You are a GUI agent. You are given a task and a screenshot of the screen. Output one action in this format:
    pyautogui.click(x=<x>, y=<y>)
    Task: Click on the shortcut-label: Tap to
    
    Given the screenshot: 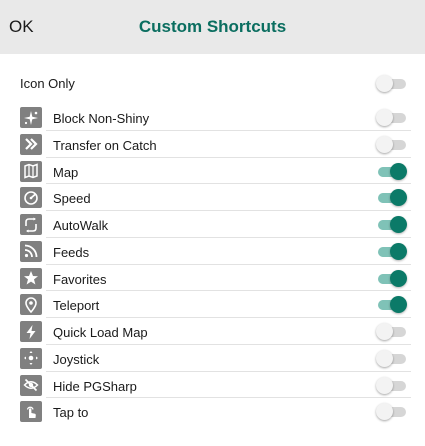 What is the action you would take?
    pyautogui.click(x=71, y=413)
    